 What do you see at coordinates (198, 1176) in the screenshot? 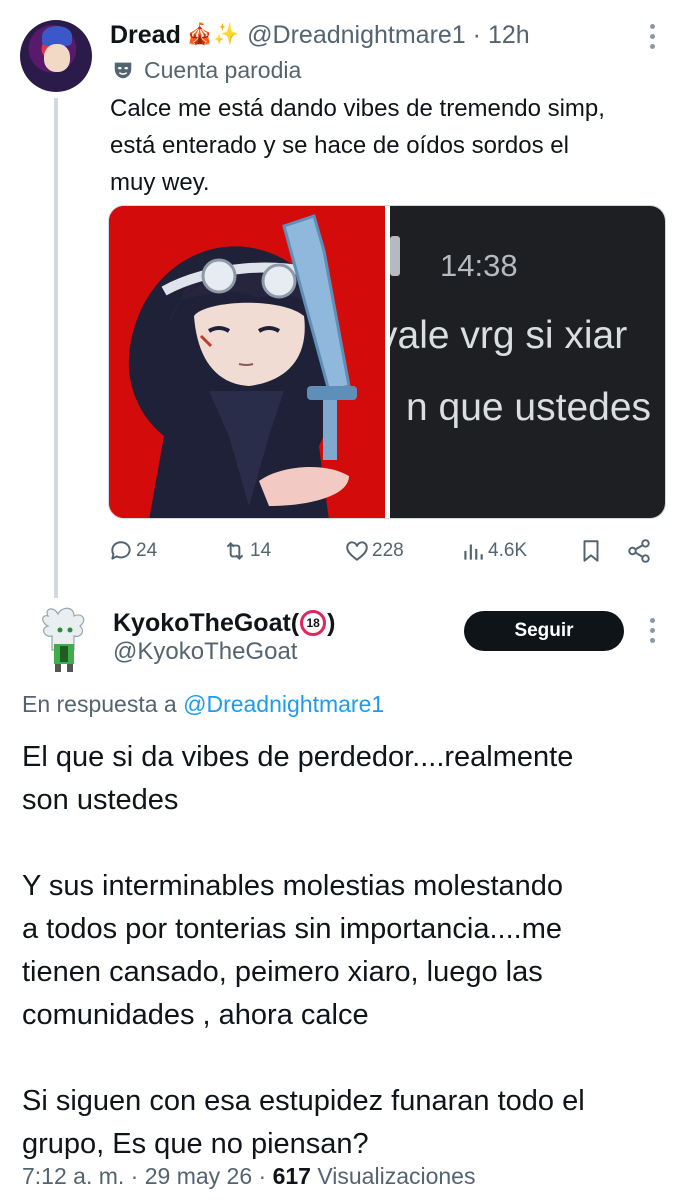
I see `reply-date: 29 may 26` at bounding box center [198, 1176].